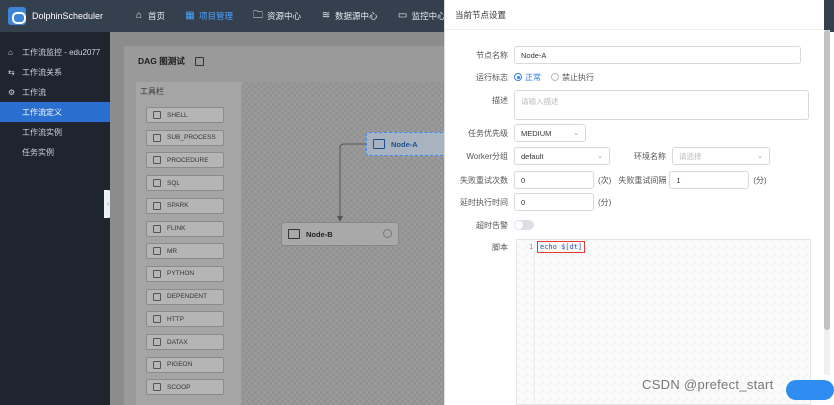 Image resolution: width=834 pixels, height=405 pixels. Describe the element at coordinates (533, 77) in the screenshot. I see `radio-normal-label: 正常` at that location.